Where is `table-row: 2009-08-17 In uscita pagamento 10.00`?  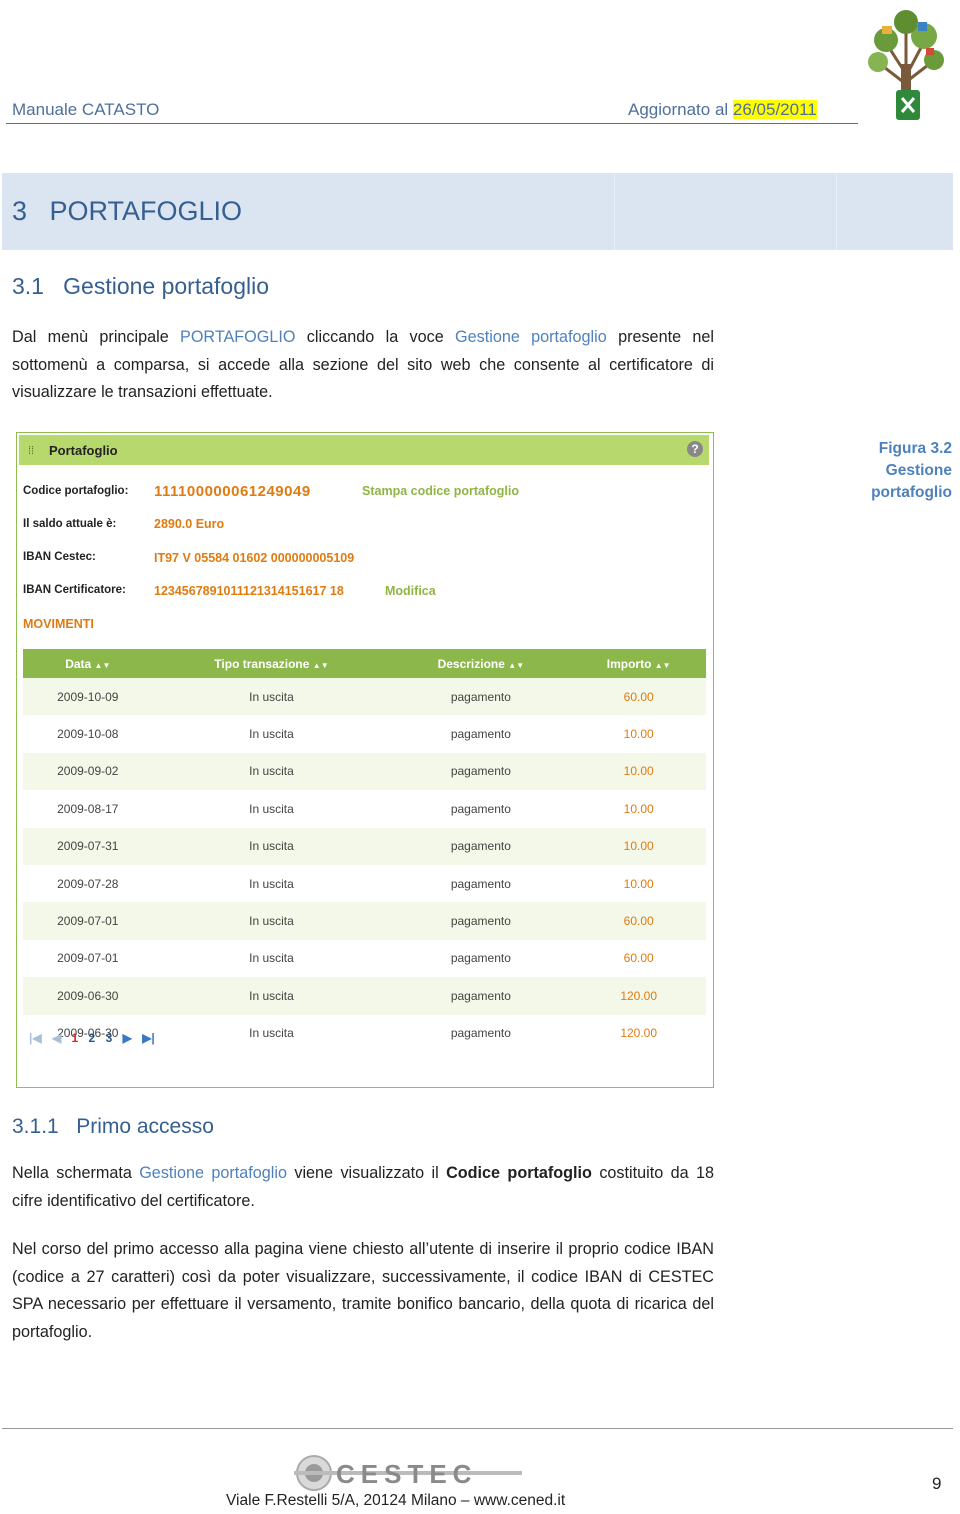 table-row: 2009-08-17 In uscita pagamento 10.00 is located at coordinates (364, 809).